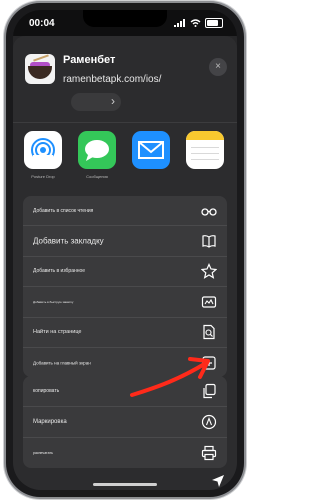  Describe the element at coordinates (125, 122) in the screenshot. I see `divider` at that location.